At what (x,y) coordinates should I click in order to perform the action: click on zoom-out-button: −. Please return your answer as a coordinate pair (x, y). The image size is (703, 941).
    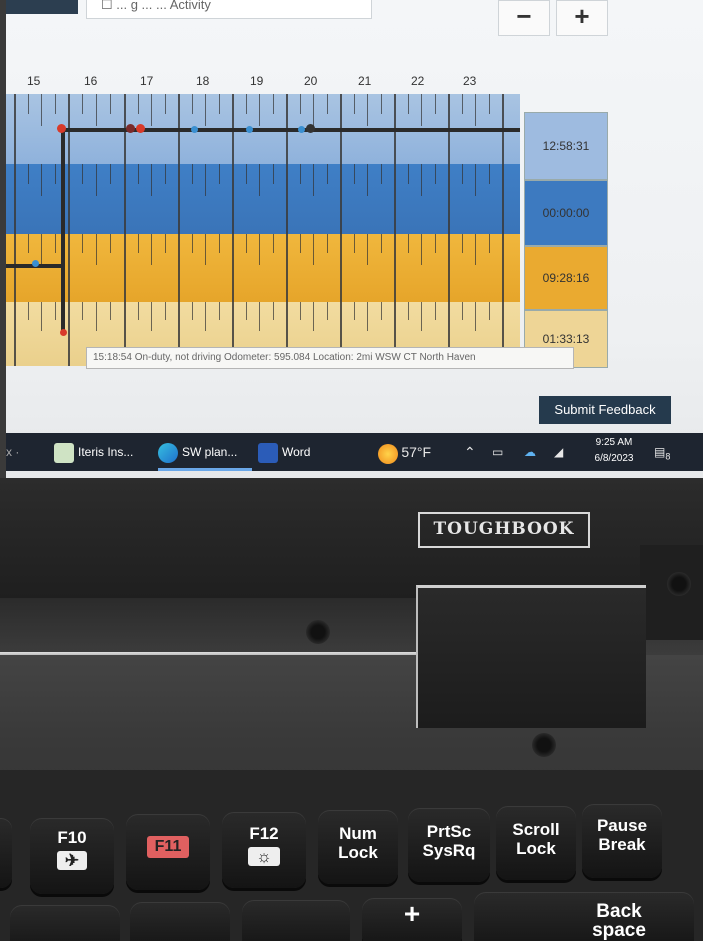
    Looking at the image, I should click on (524, 18).